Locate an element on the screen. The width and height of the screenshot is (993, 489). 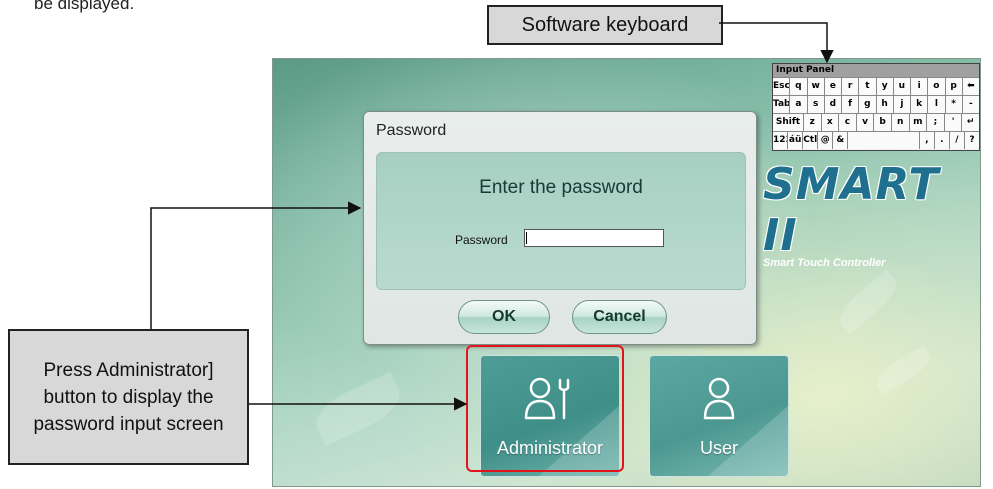
key-l: l is located at coordinates (937, 104).